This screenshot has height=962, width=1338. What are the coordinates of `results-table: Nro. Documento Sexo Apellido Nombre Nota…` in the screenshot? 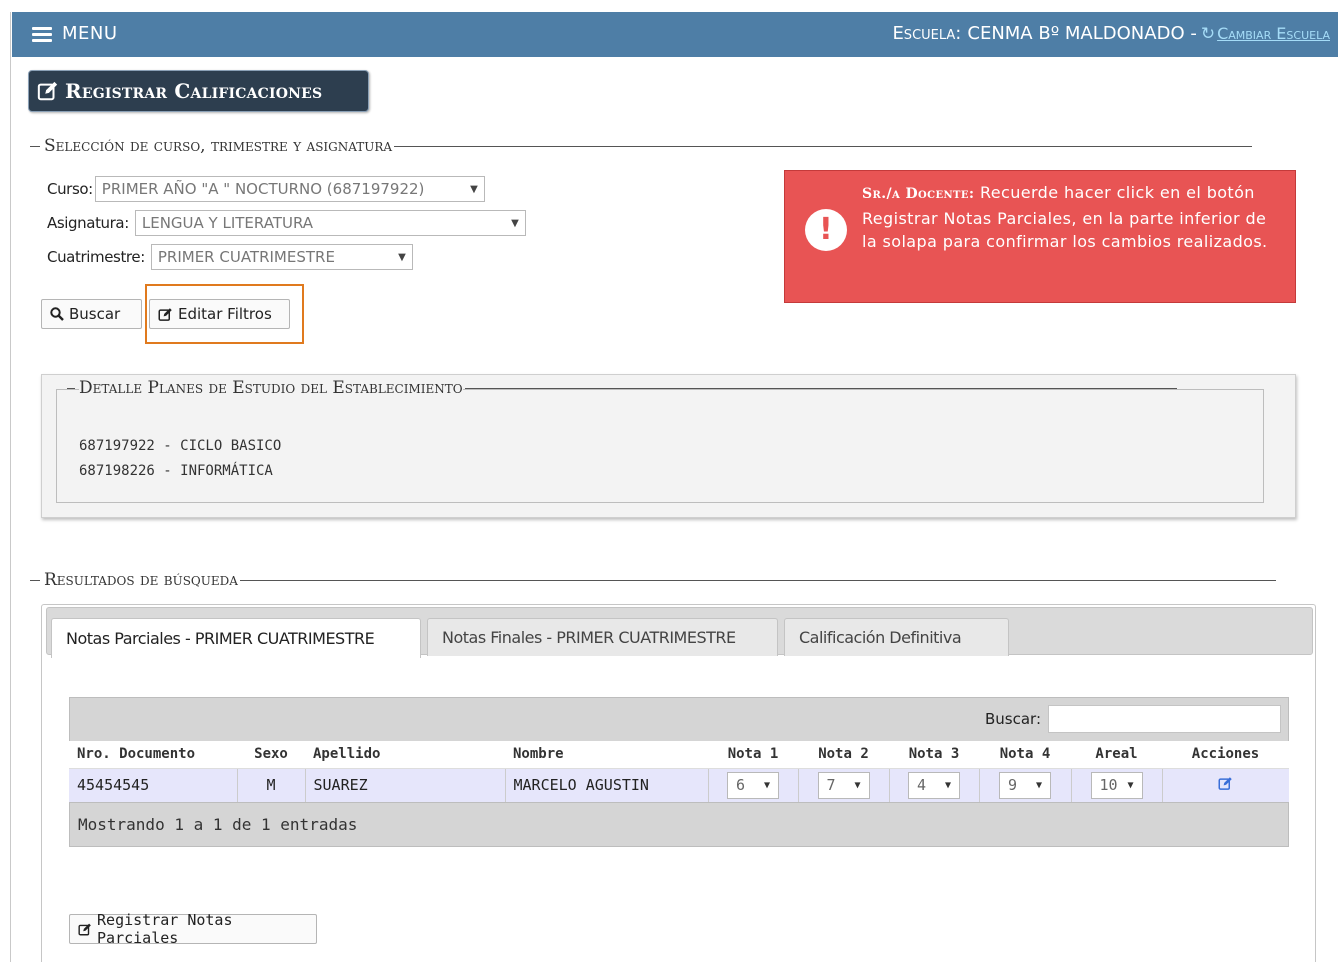 It's located at (679, 772).